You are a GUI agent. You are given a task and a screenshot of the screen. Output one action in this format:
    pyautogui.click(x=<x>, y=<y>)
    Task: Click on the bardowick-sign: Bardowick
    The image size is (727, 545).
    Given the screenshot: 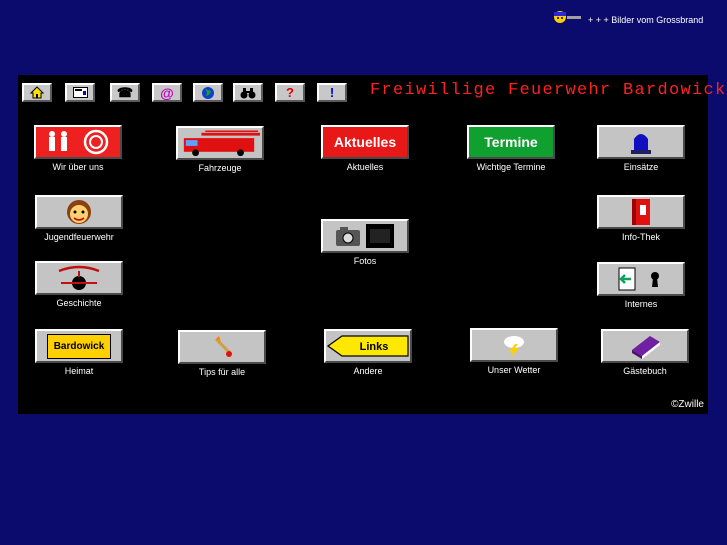 What is the action you would take?
    pyautogui.click(x=79, y=346)
    